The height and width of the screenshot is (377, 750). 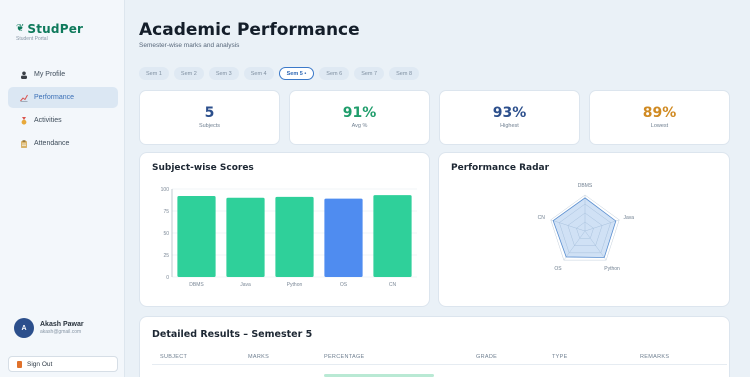 I want to click on radar-axis-label: Python, so click(x=612, y=269).